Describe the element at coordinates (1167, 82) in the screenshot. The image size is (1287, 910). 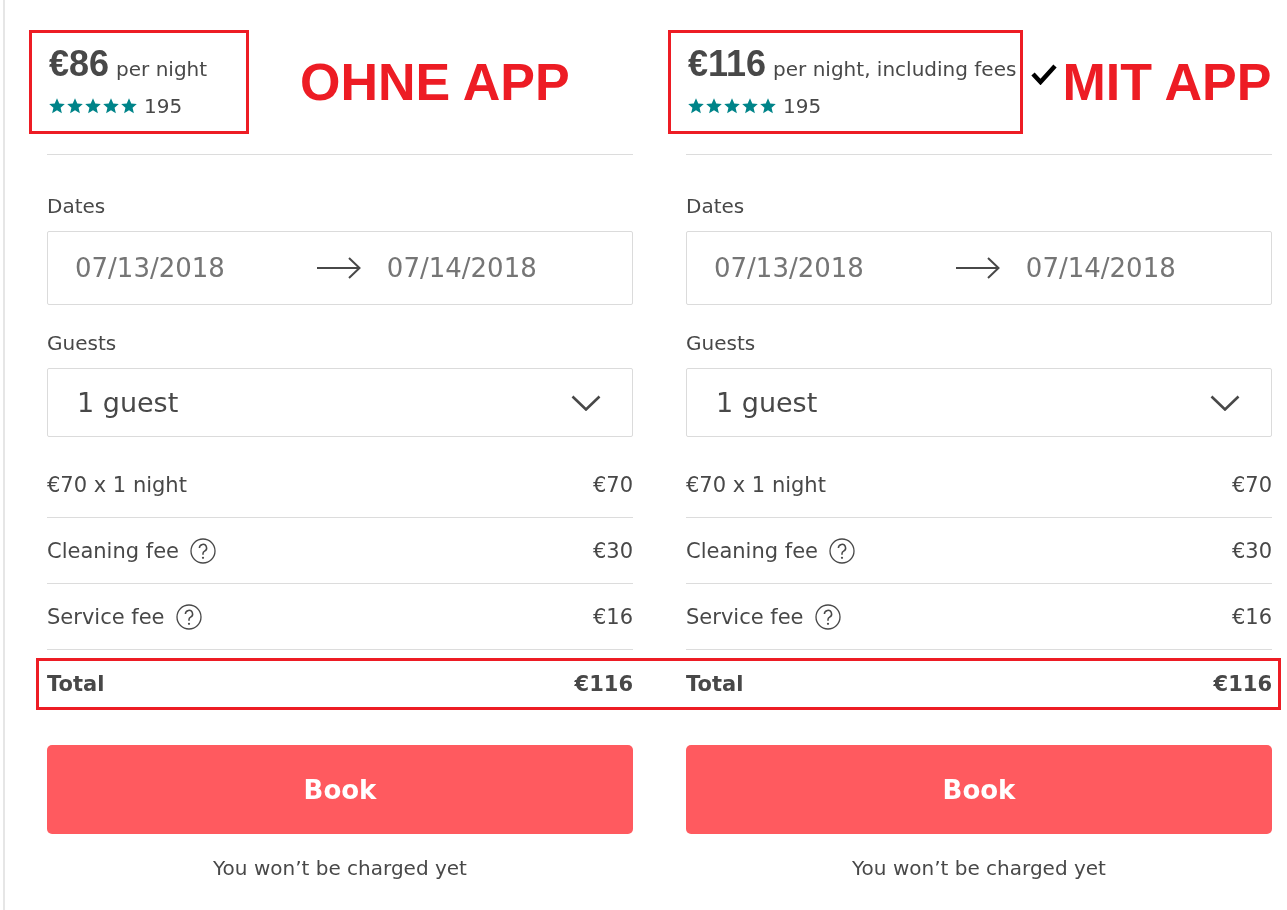
I see `annotation-label: MIT APP` at that location.